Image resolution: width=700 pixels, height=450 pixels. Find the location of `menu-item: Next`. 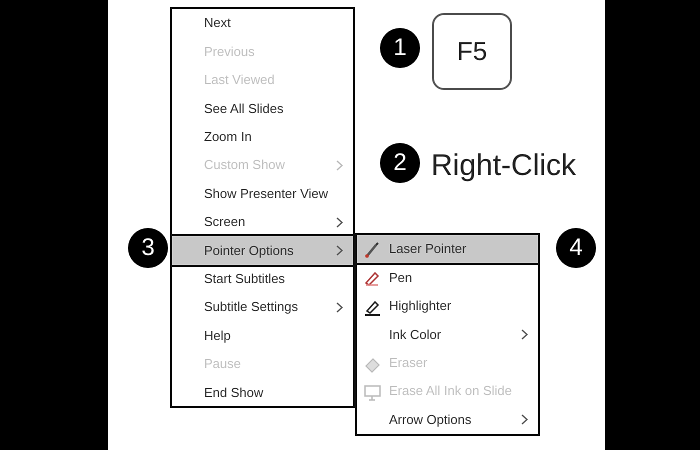

menu-item: Next is located at coordinates (262, 23).